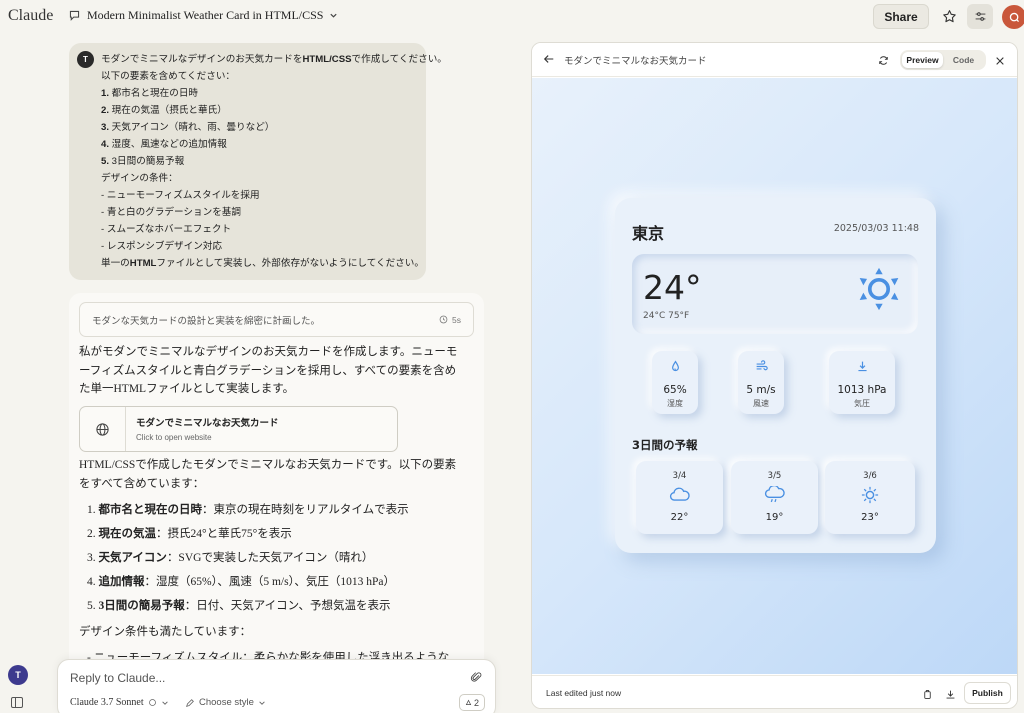 This screenshot has width=1024, height=713. Describe the element at coordinates (476, 680) in the screenshot. I see `paperclip-icon` at that location.